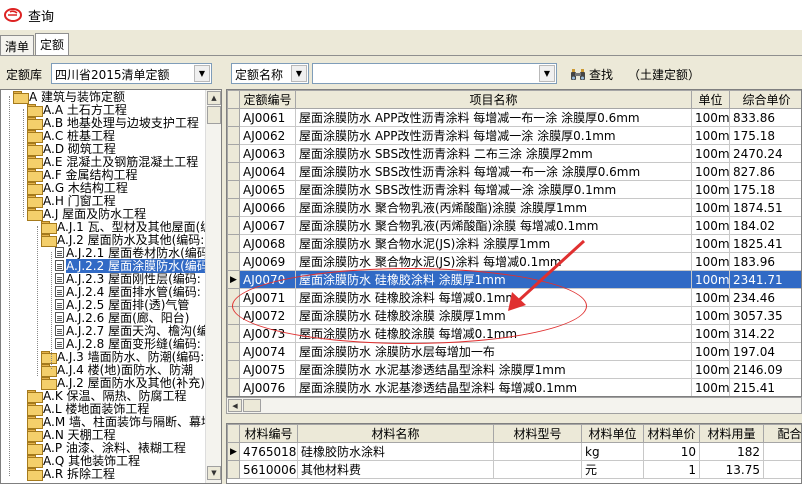 The image size is (802, 484). Describe the element at coordinates (671, 469) in the screenshot. I see `table-cell: 1` at that location.